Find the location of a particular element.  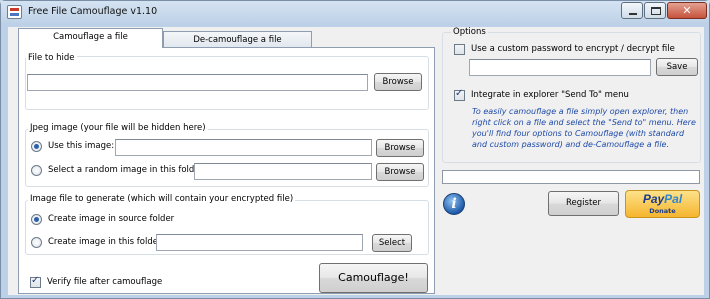

maximize-icon is located at coordinates (656, 11).